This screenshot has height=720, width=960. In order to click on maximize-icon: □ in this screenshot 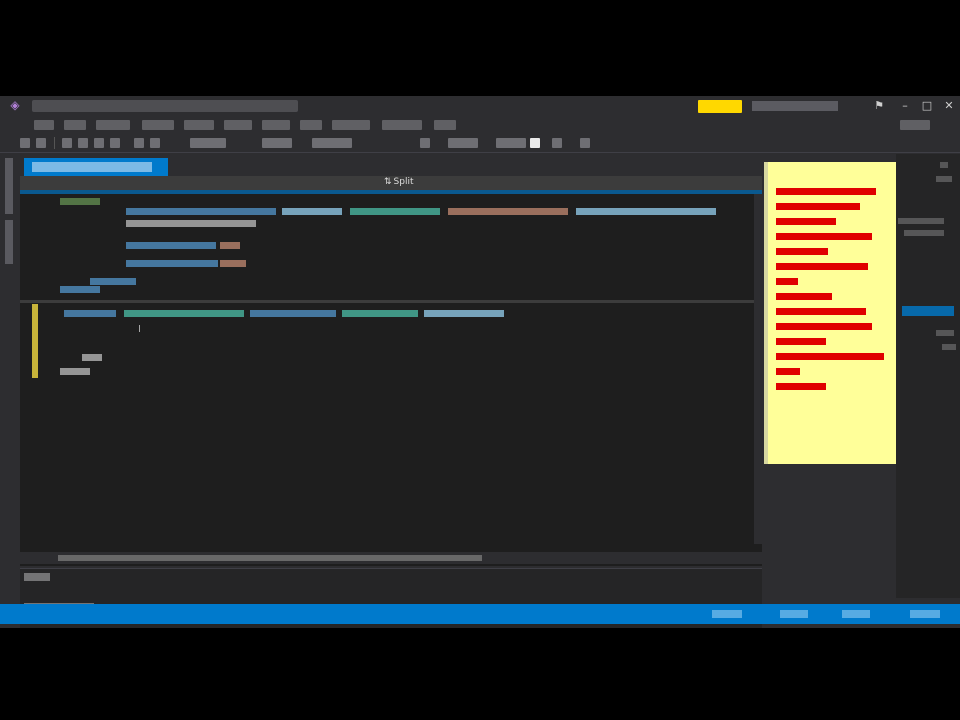, I will do `click(927, 106)`.